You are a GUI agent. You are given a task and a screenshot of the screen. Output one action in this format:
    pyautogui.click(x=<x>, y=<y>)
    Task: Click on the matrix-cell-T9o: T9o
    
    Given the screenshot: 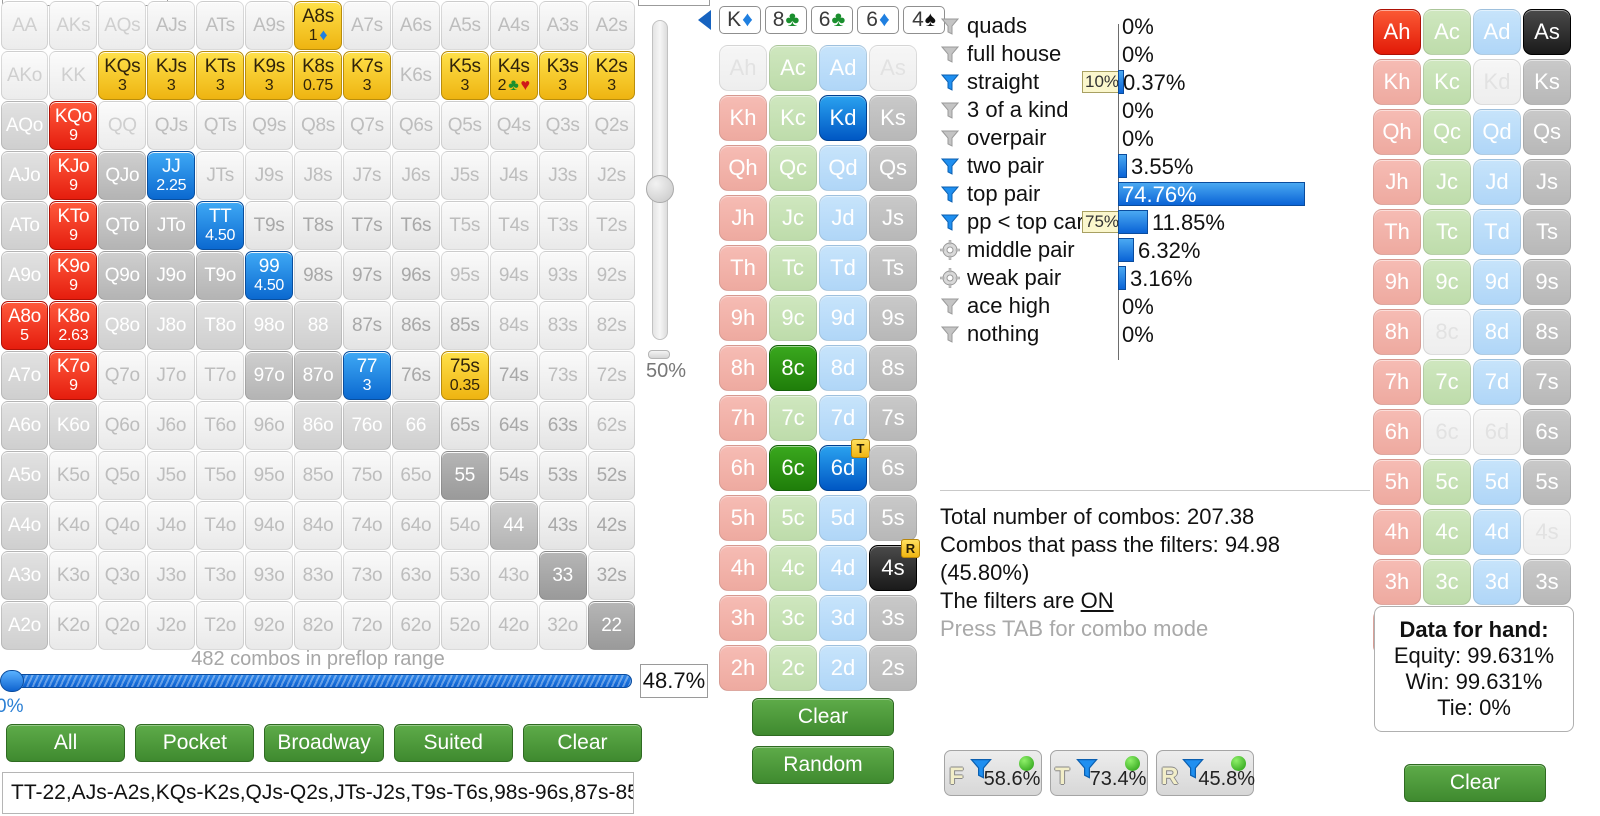 What is the action you would take?
    pyautogui.click(x=220, y=275)
    